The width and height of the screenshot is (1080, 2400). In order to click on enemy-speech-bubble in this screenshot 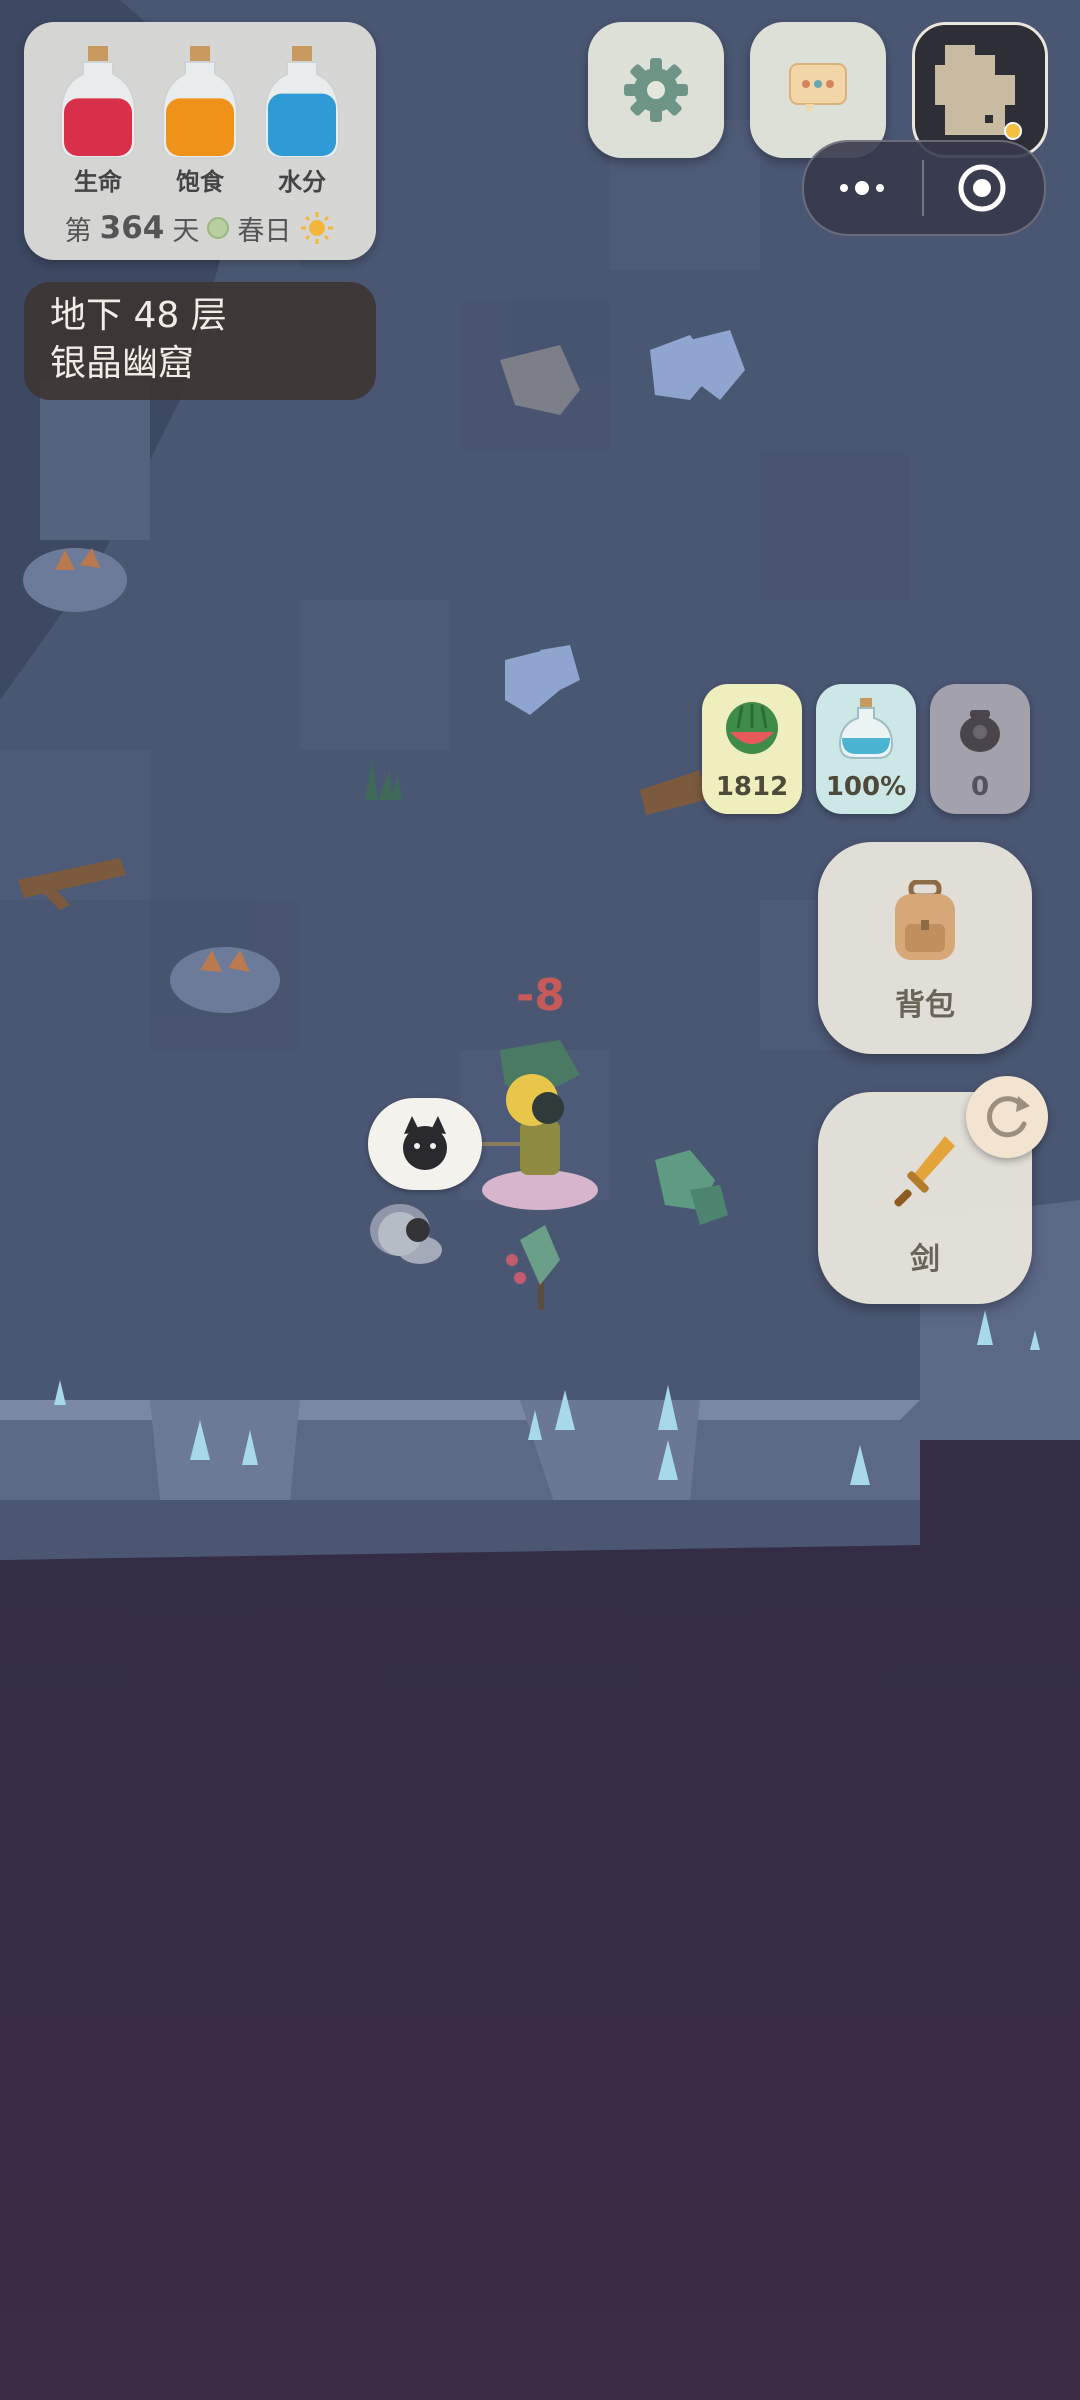, I will do `click(425, 1144)`.